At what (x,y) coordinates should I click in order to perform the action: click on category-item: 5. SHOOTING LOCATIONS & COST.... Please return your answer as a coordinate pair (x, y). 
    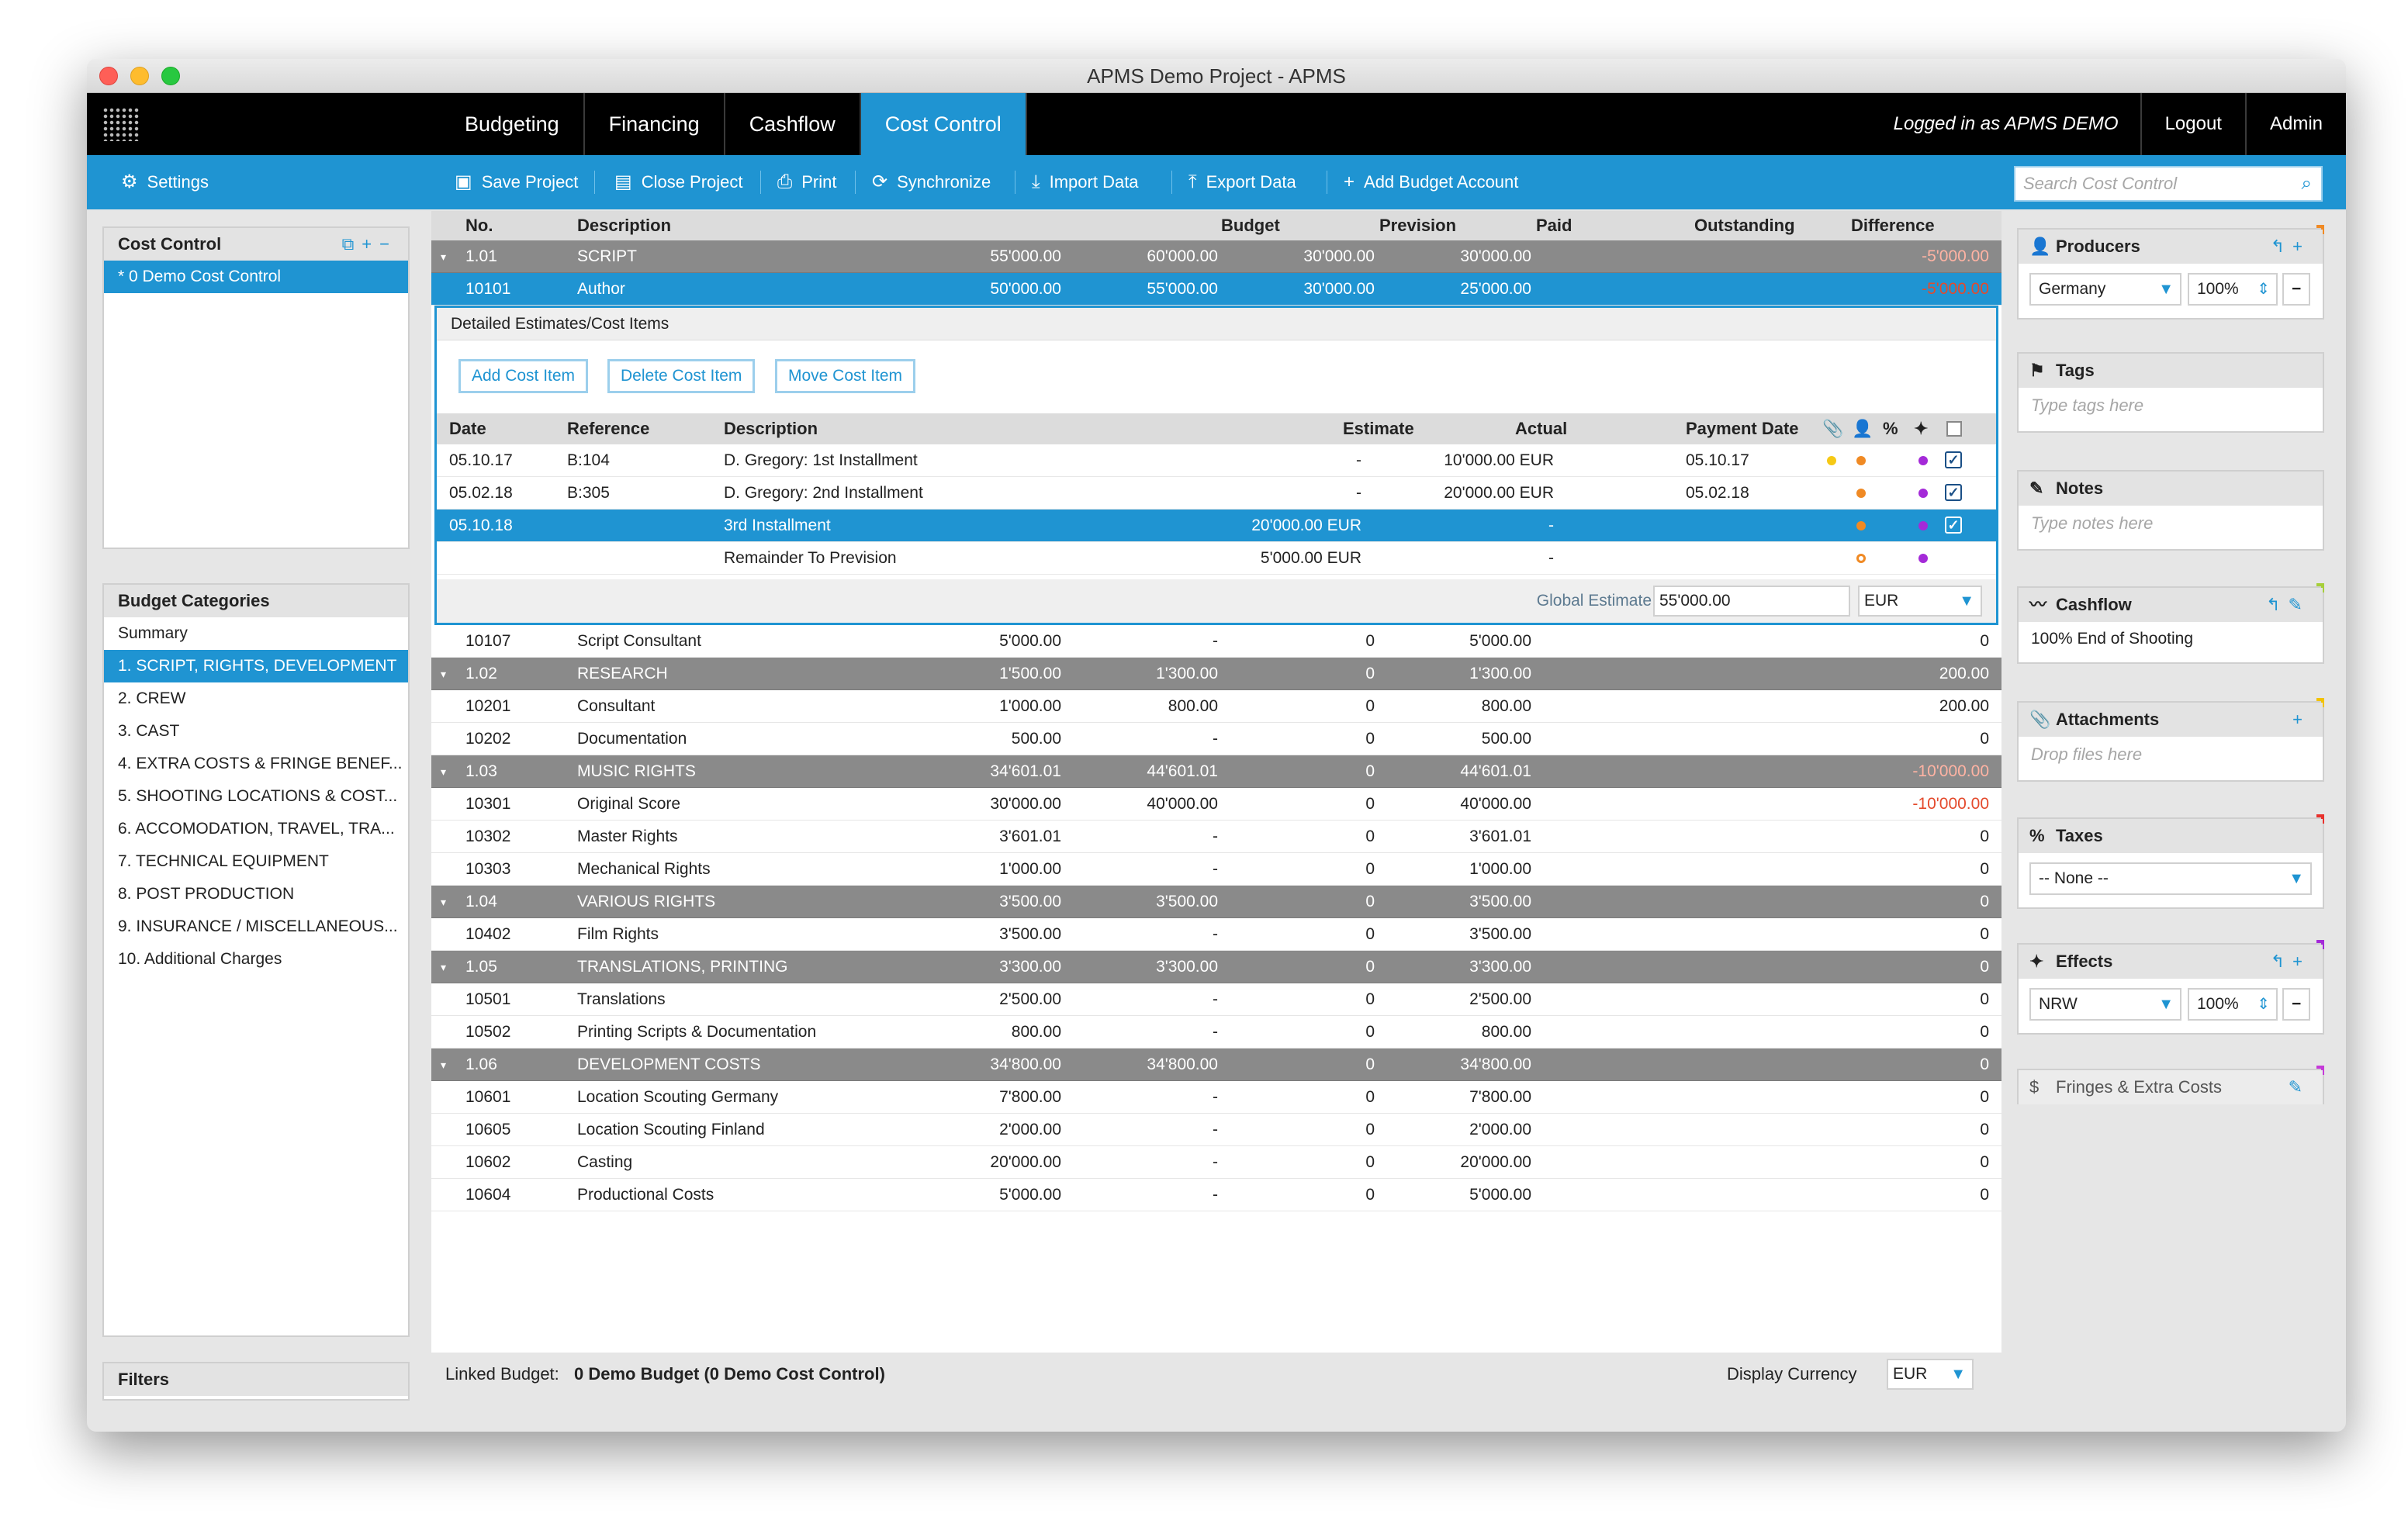
    Looking at the image, I should click on (256, 796).